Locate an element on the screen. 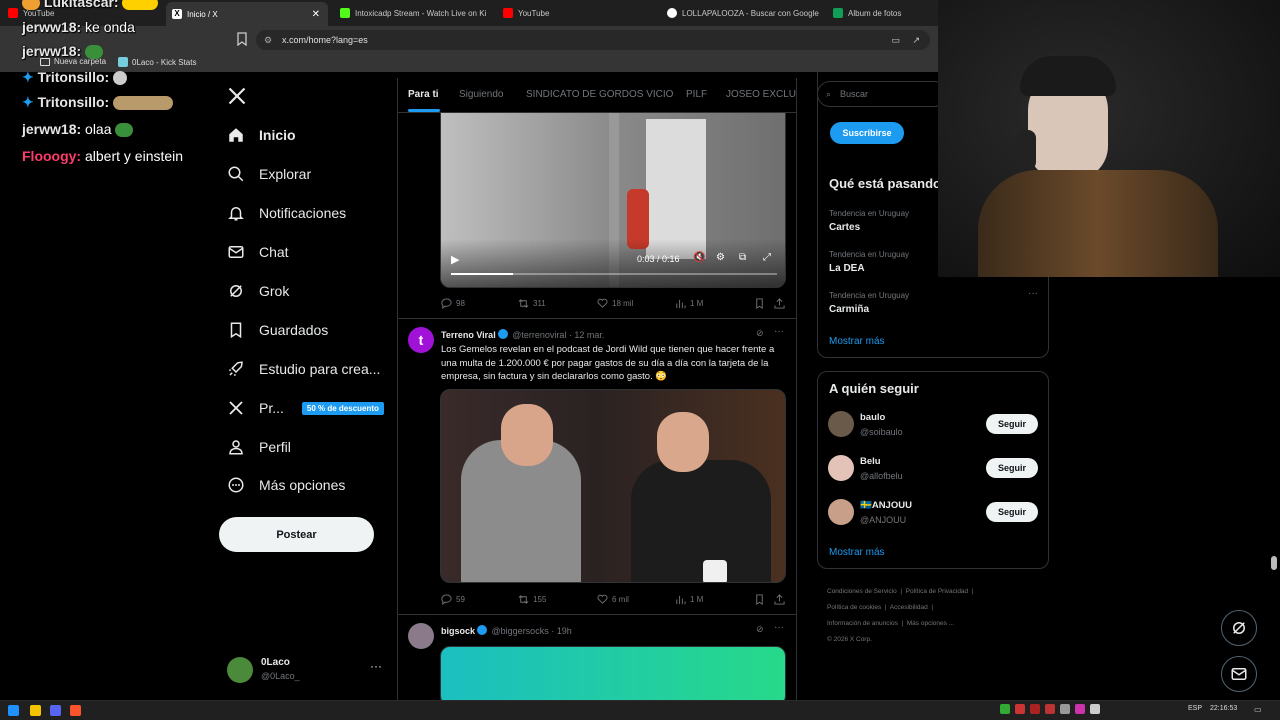  tab-google: LOLLAPALOOZA - Buscar con Google is located at coordinates (742, 13).